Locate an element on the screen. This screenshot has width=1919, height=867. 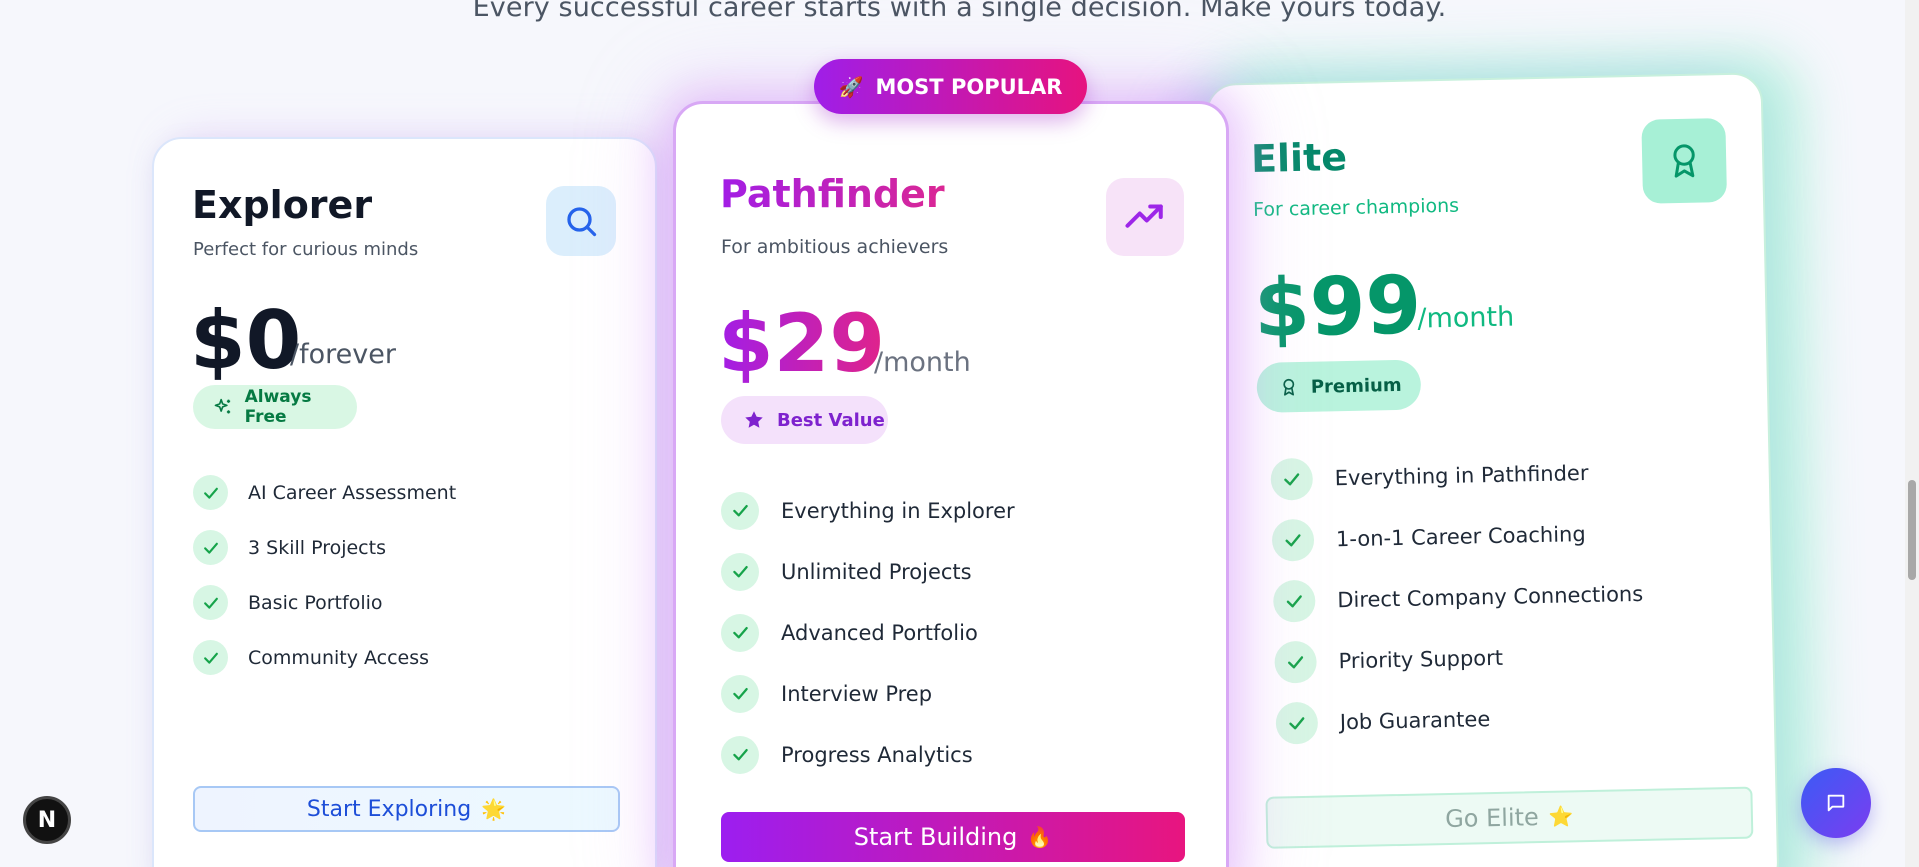
badge-label: Always Free is located at coordinates (278, 407).